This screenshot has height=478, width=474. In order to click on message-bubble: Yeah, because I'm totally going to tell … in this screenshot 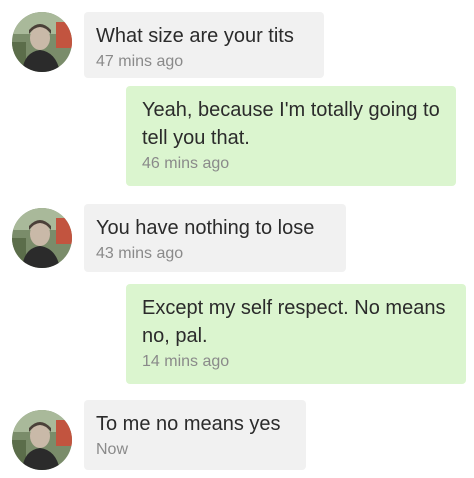, I will do `click(291, 136)`.